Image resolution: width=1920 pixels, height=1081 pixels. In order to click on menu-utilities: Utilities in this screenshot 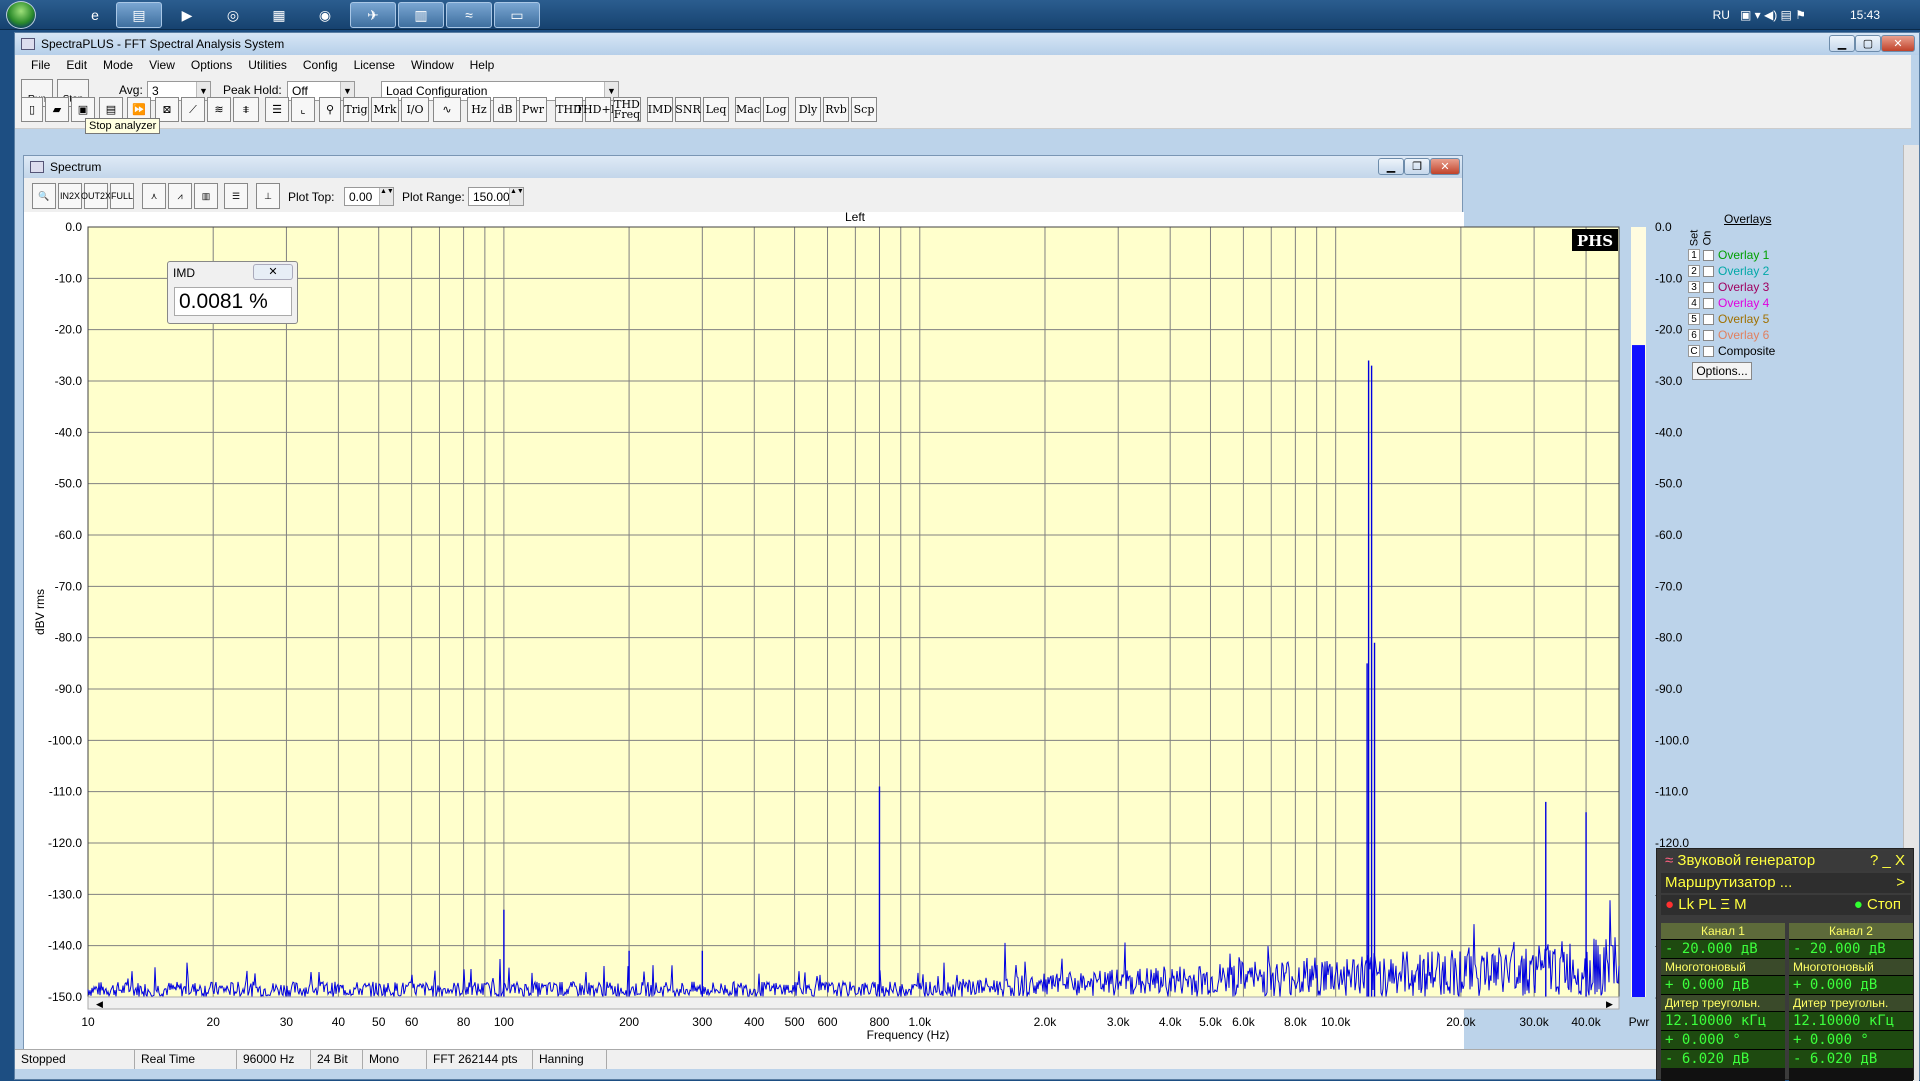, I will do `click(267, 65)`.